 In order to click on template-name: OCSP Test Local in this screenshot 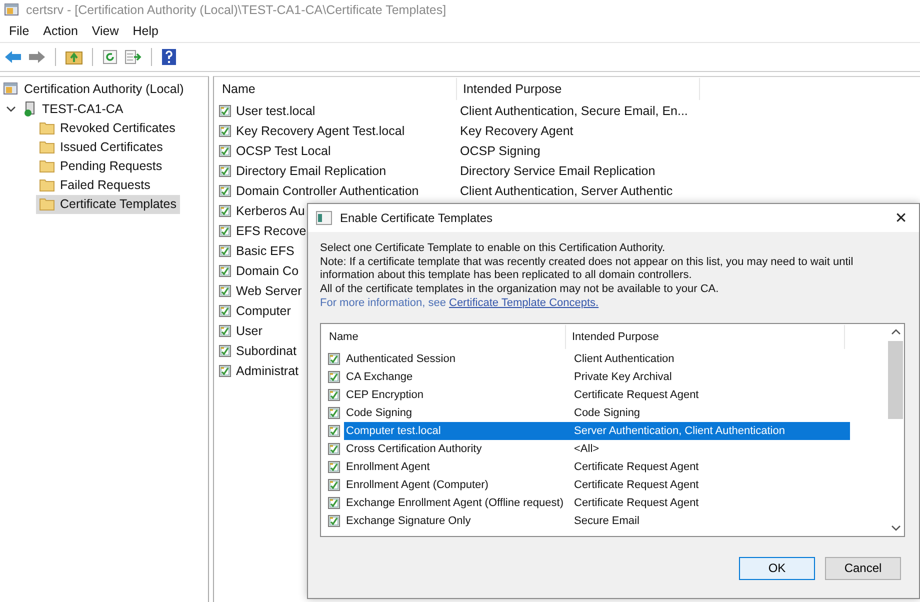, I will do `click(283, 151)`.